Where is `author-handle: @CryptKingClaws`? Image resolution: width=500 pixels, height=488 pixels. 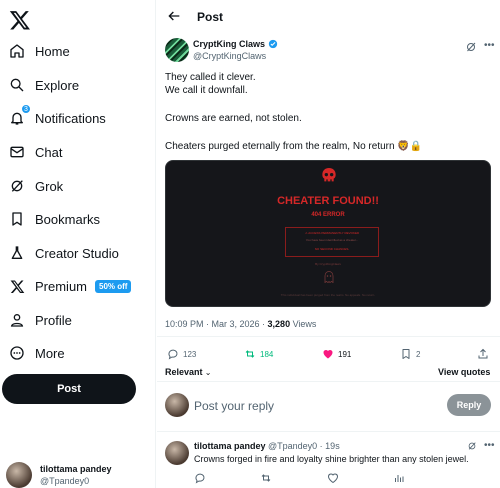 author-handle: @CryptKingClaws is located at coordinates (235, 56).